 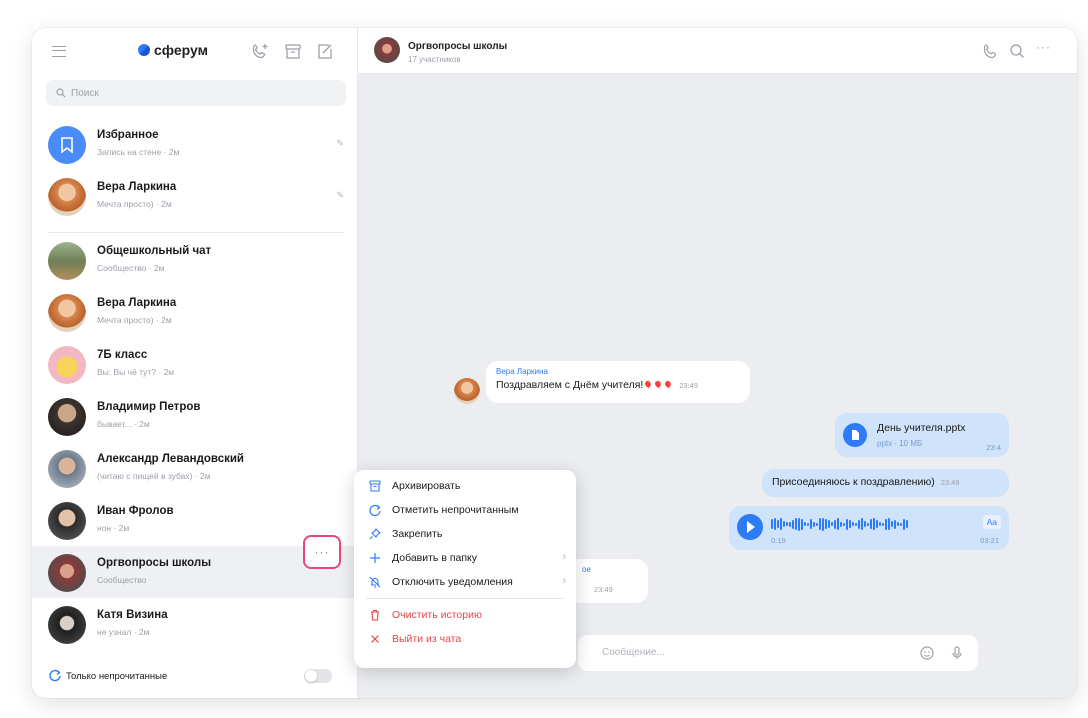 I want to click on chat-item: Вера Ларкина Мечта просто) · 2м ✎, so click(x=195, y=196).